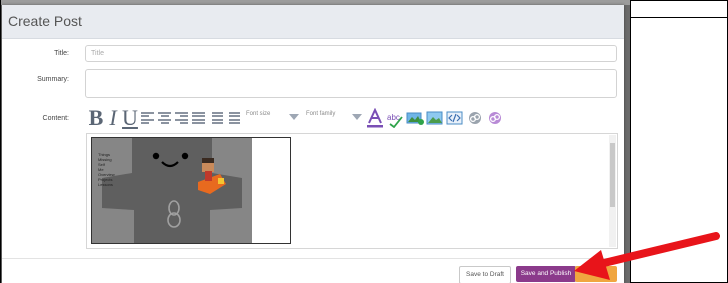 The height and width of the screenshot is (283, 728). Describe the element at coordinates (647, 256) in the screenshot. I see `annotation-arrow-icon` at that location.